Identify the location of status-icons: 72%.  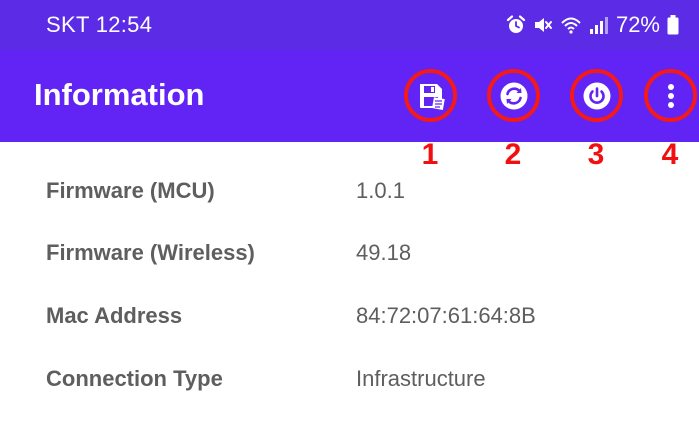
(592, 25).